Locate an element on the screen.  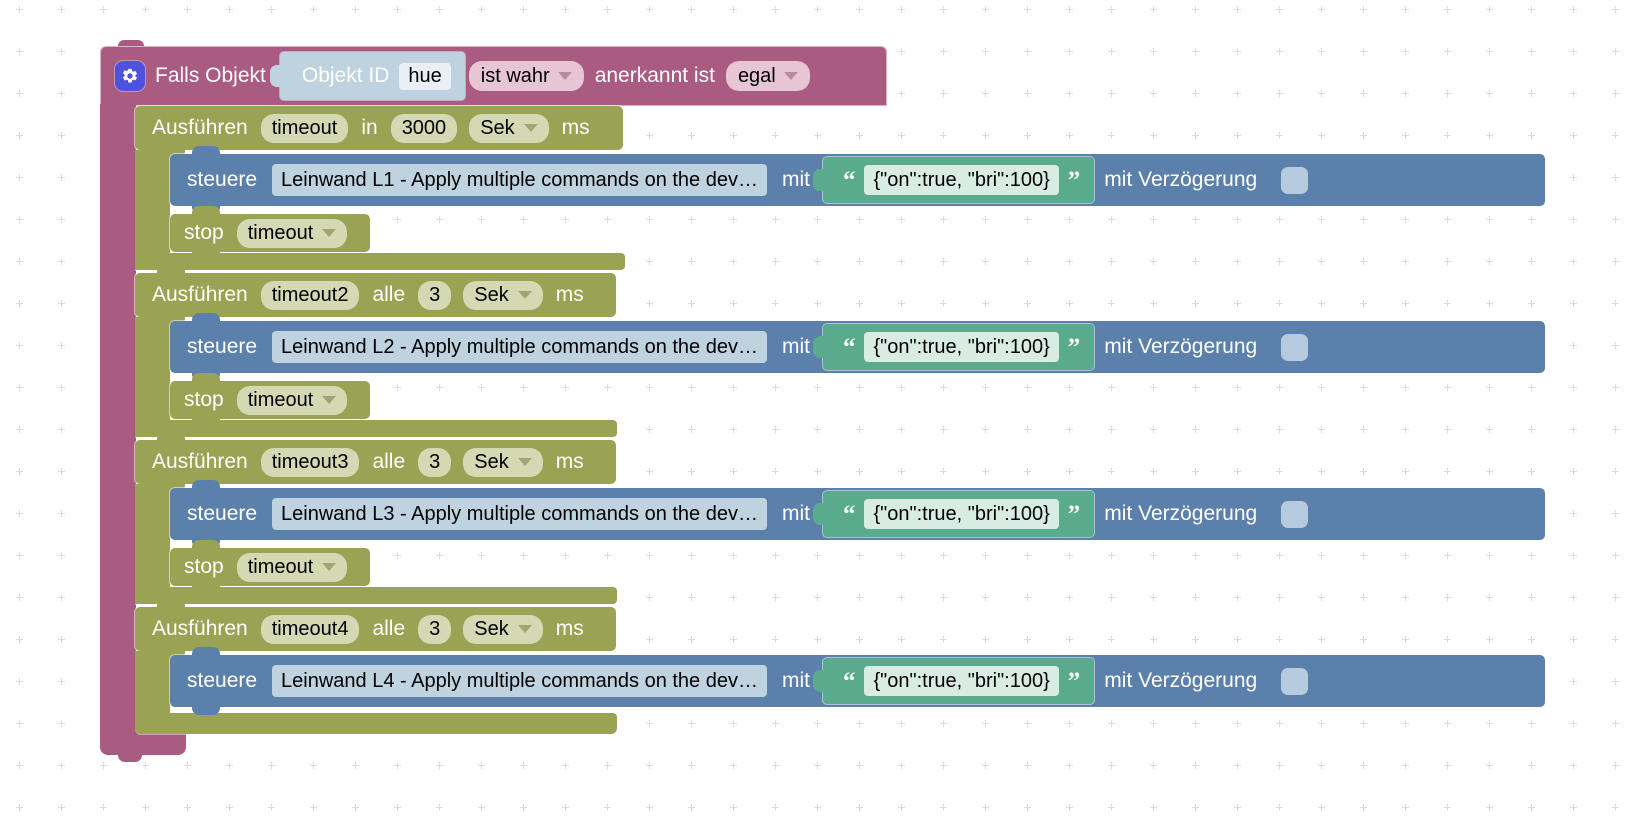
timer-unit-dropdown-2: Sek is located at coordinates (503, 462).